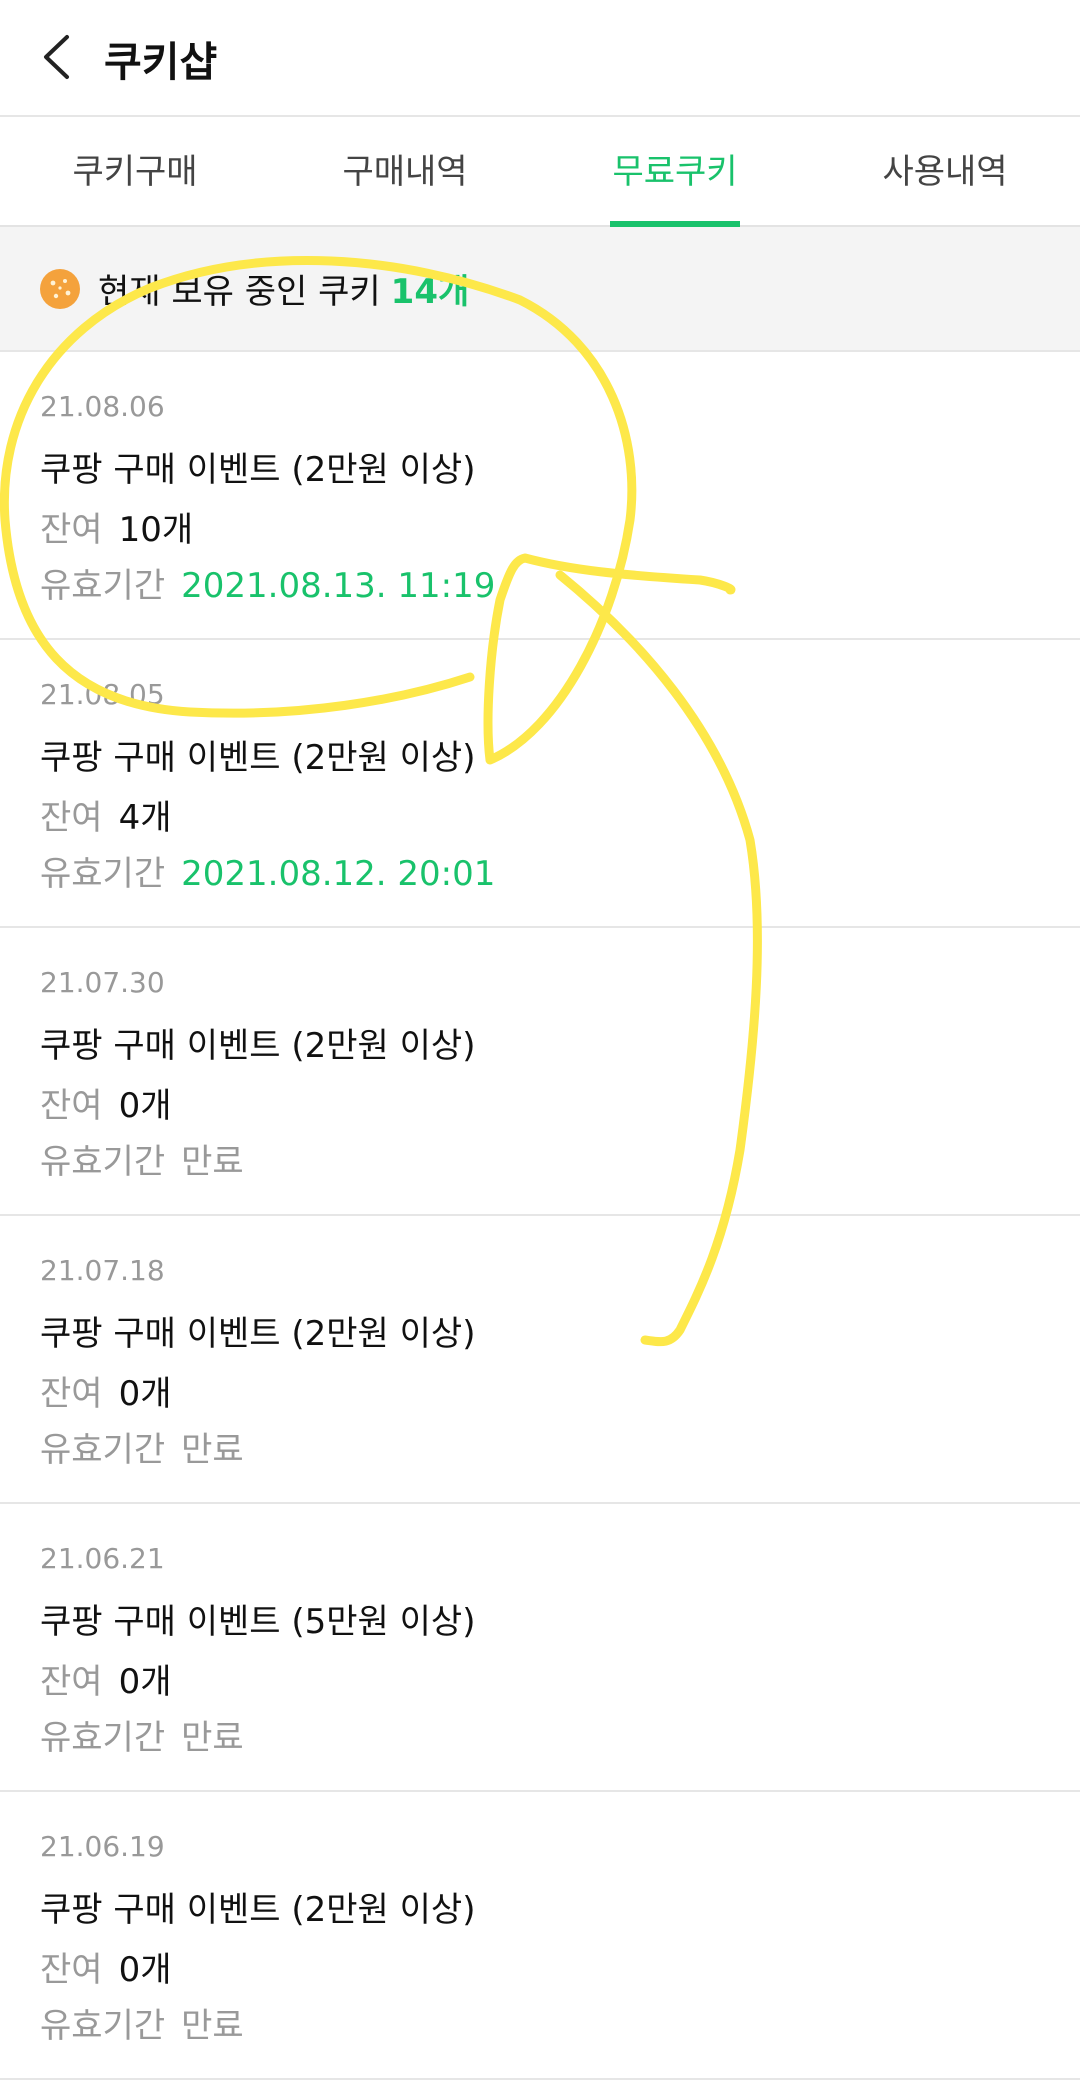 The height and width of the screenshot is (2080, 1080). Describe the element at coordinates (258, 1622) in the screenshot. I see `item-title: 쿠팡 구매 이벤트 (5만원 이상)` at that location.